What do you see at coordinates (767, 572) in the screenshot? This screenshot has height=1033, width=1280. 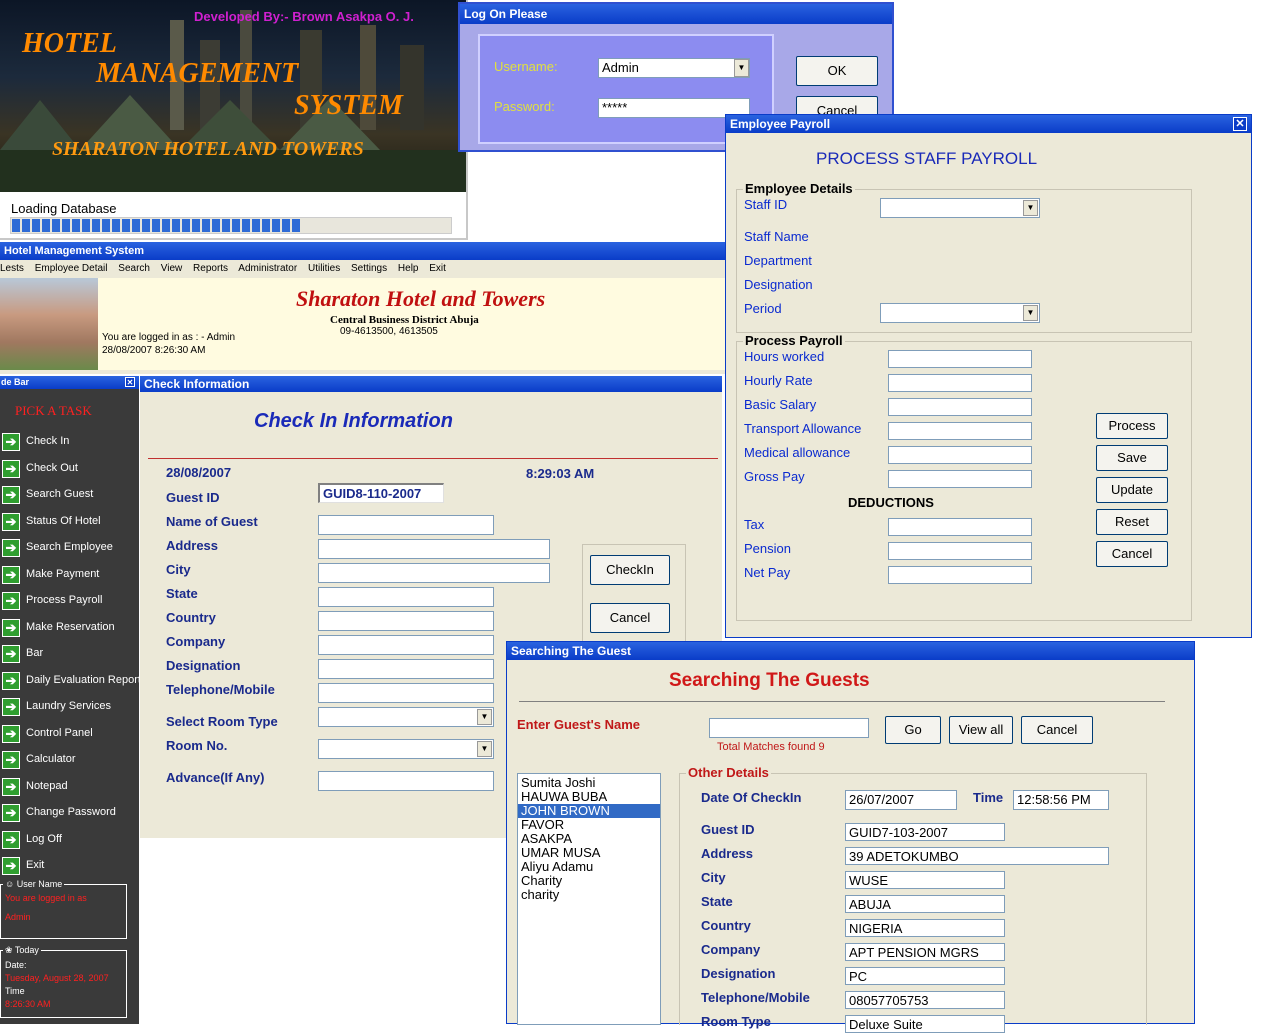 I see `deduction-label-net-pay: Net Pay` at bounding box center [767, 572].